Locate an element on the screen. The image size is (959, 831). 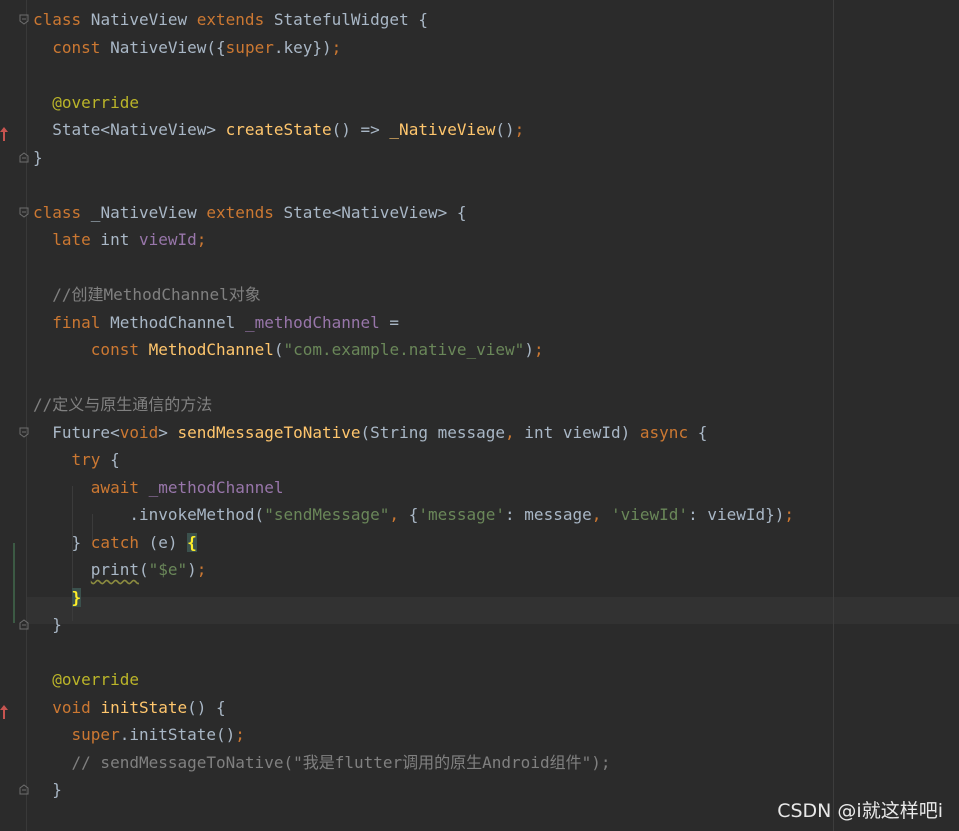
code-text: void initState() { is located at coordinates (129, 707).